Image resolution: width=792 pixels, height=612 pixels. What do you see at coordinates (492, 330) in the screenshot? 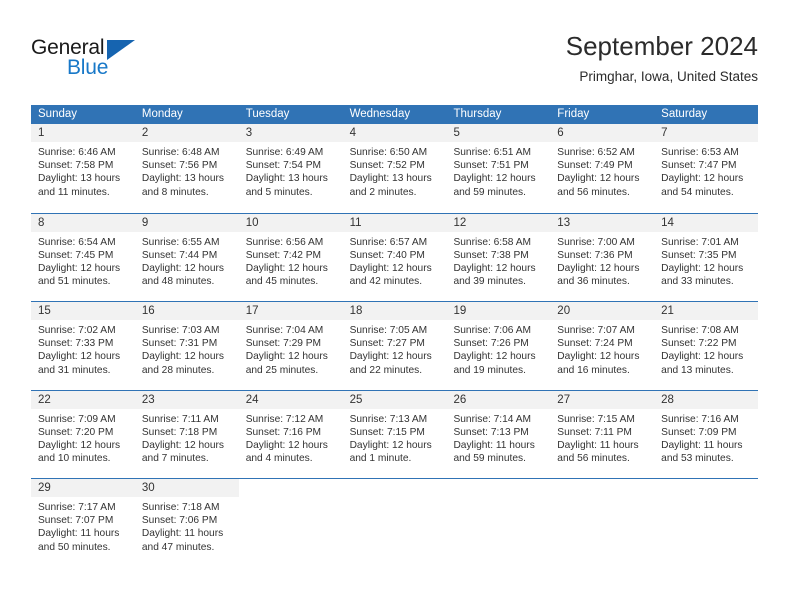
I see `sunrise-text: Sunrise: 7:06 AM` at bounding box center [492, 330].